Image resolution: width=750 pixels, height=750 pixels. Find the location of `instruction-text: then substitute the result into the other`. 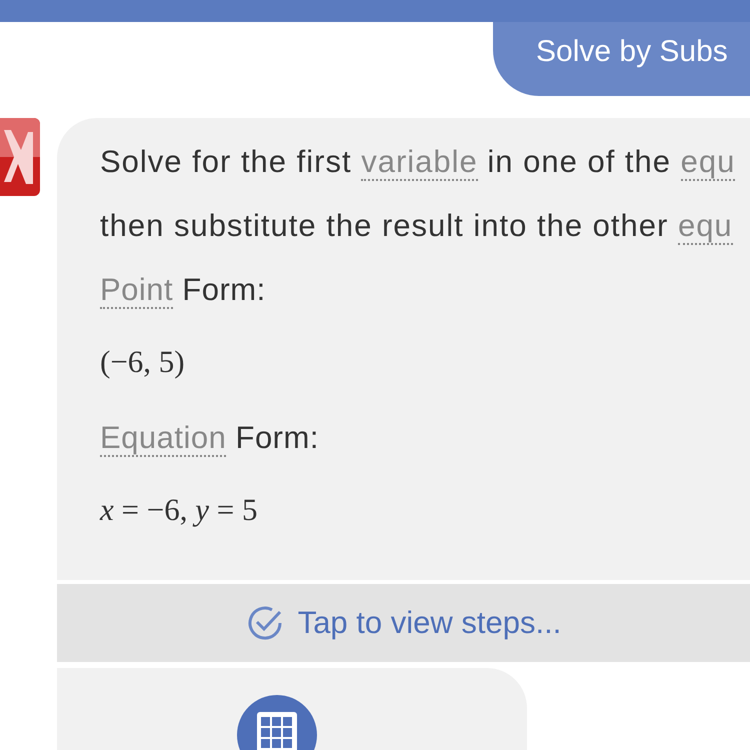

instruction-text: then substitute the result into the other is located at coordinates (385, 225).